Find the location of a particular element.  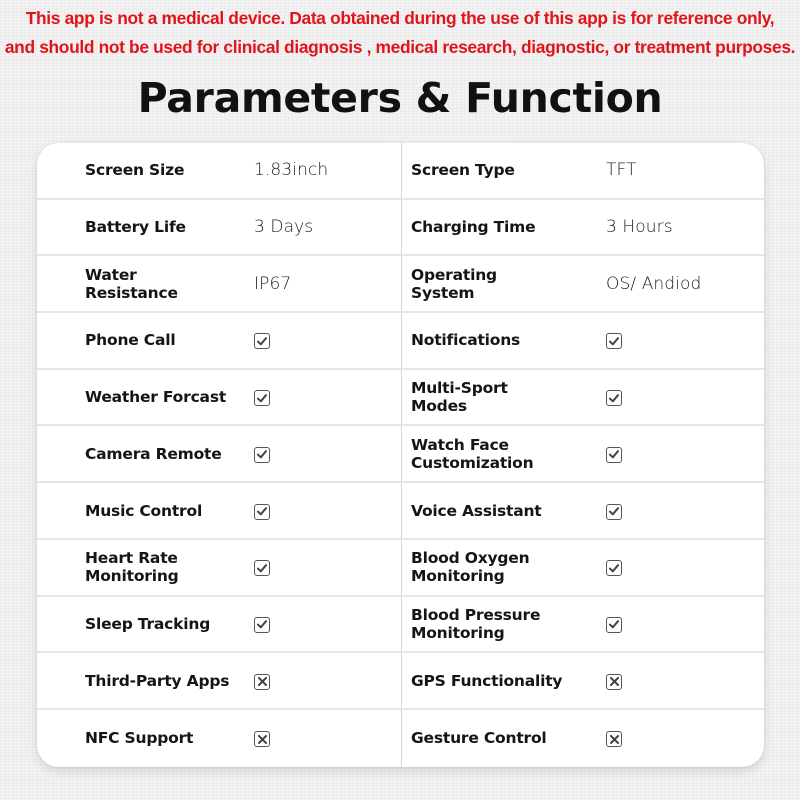

spec-value-cell: 3 Hours is located at coordinates (681, 227).